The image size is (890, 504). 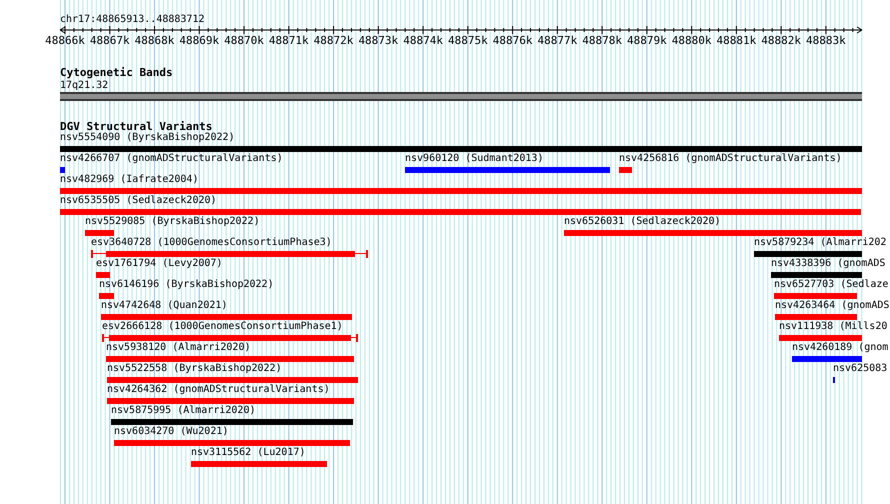 I want to click on track-title: DGV Structural Variants, so click(x=136, y=126).